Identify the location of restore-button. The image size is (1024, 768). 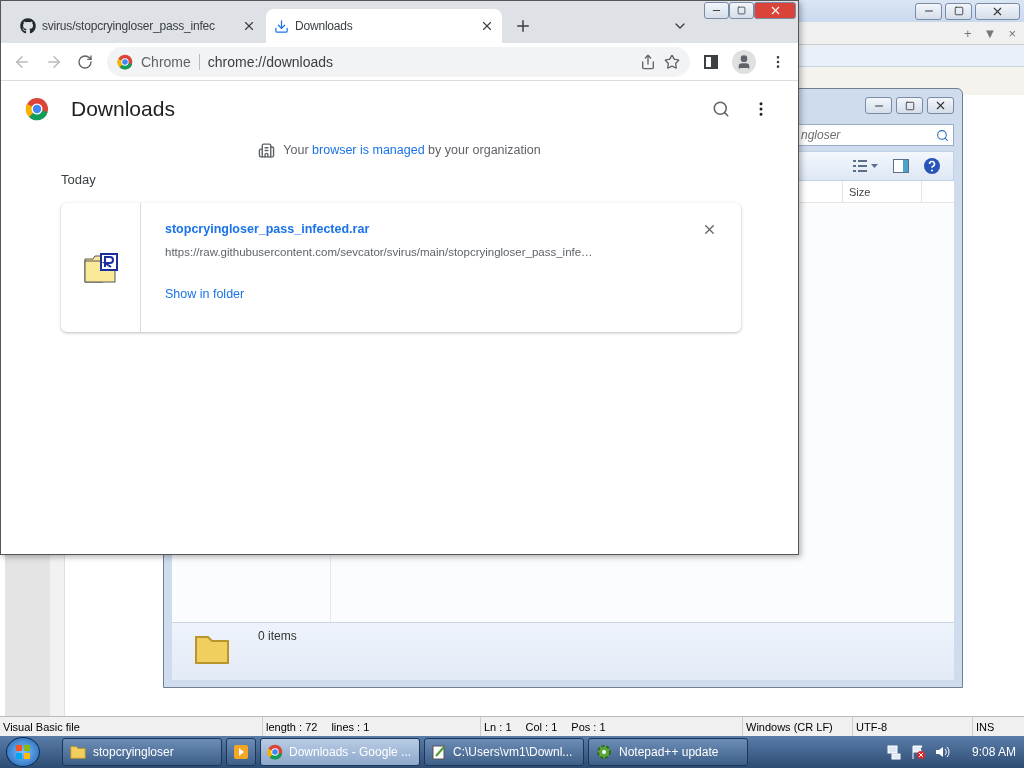
(958, 11).